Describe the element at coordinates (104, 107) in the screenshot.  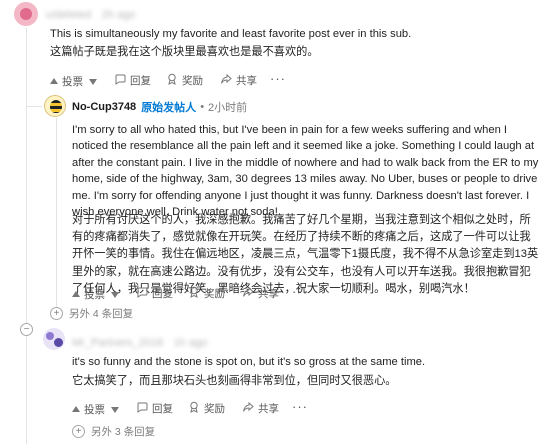
I see `username: No-Cup3748` at that location.